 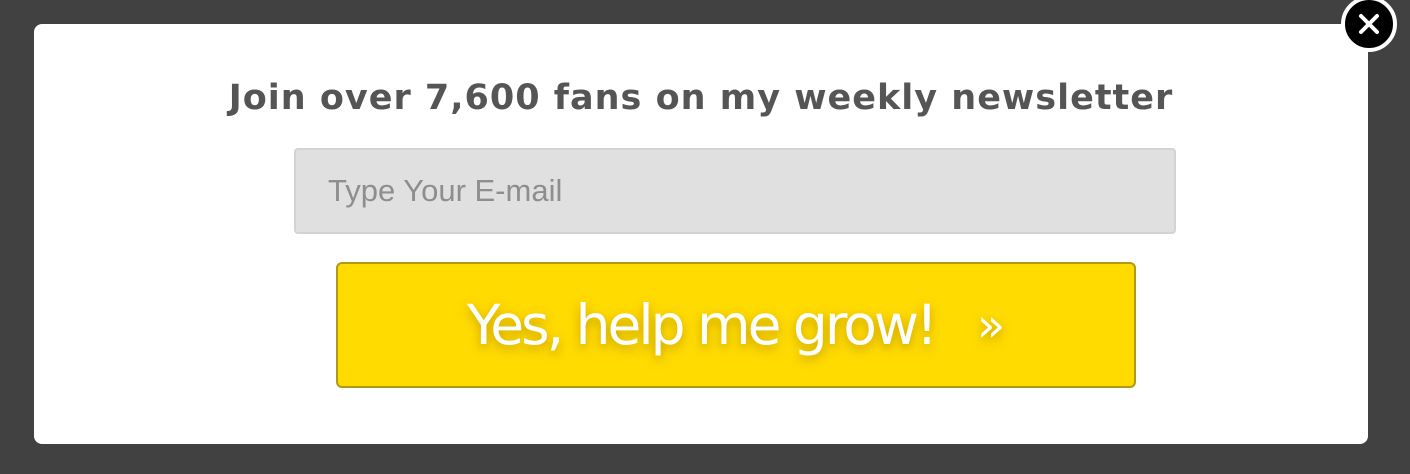 I want to click on close-button, so click(x=1369, y=26).